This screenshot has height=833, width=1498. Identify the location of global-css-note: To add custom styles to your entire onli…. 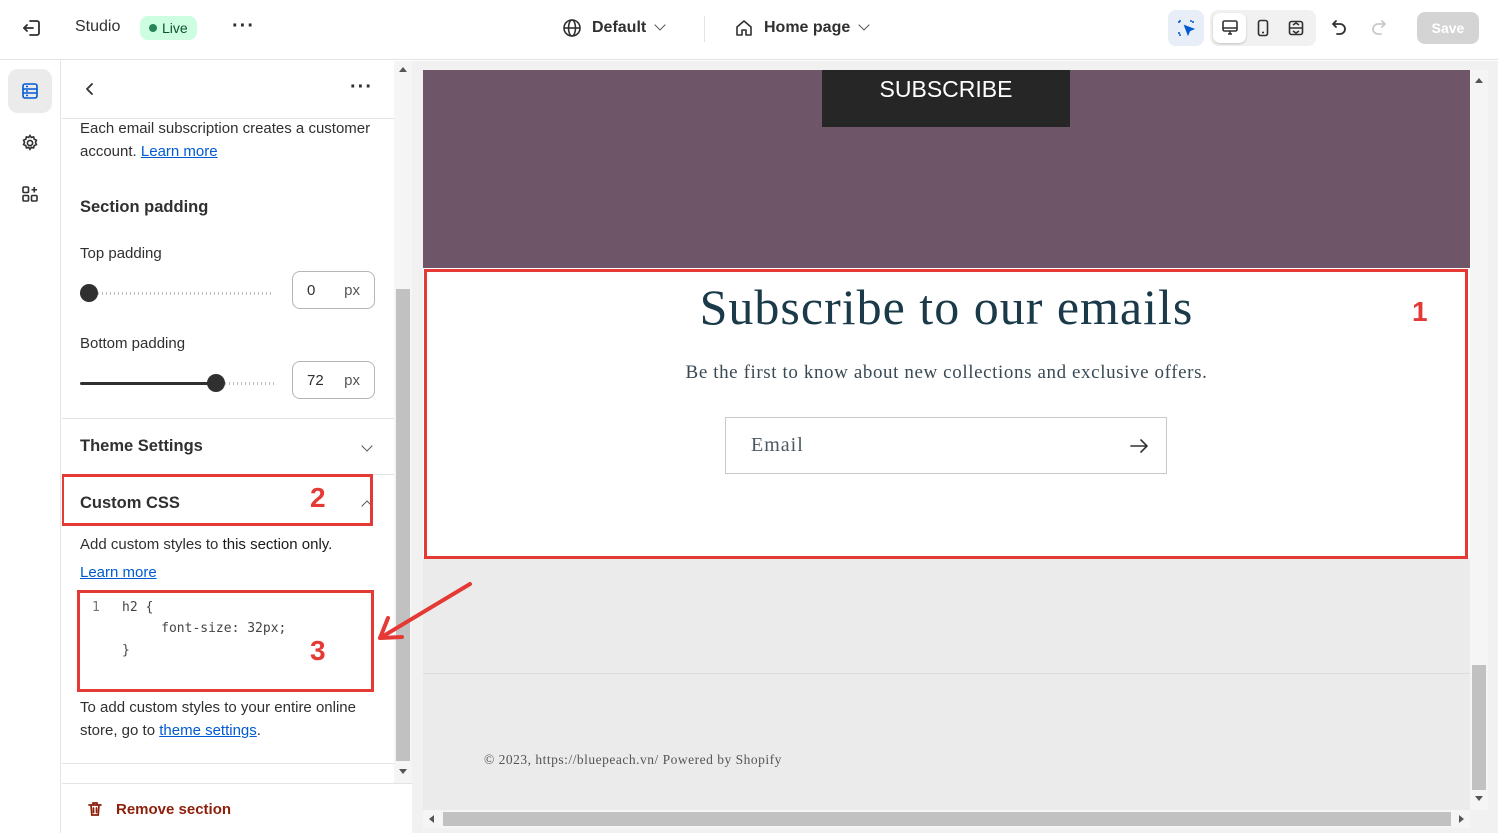
(225, 719).